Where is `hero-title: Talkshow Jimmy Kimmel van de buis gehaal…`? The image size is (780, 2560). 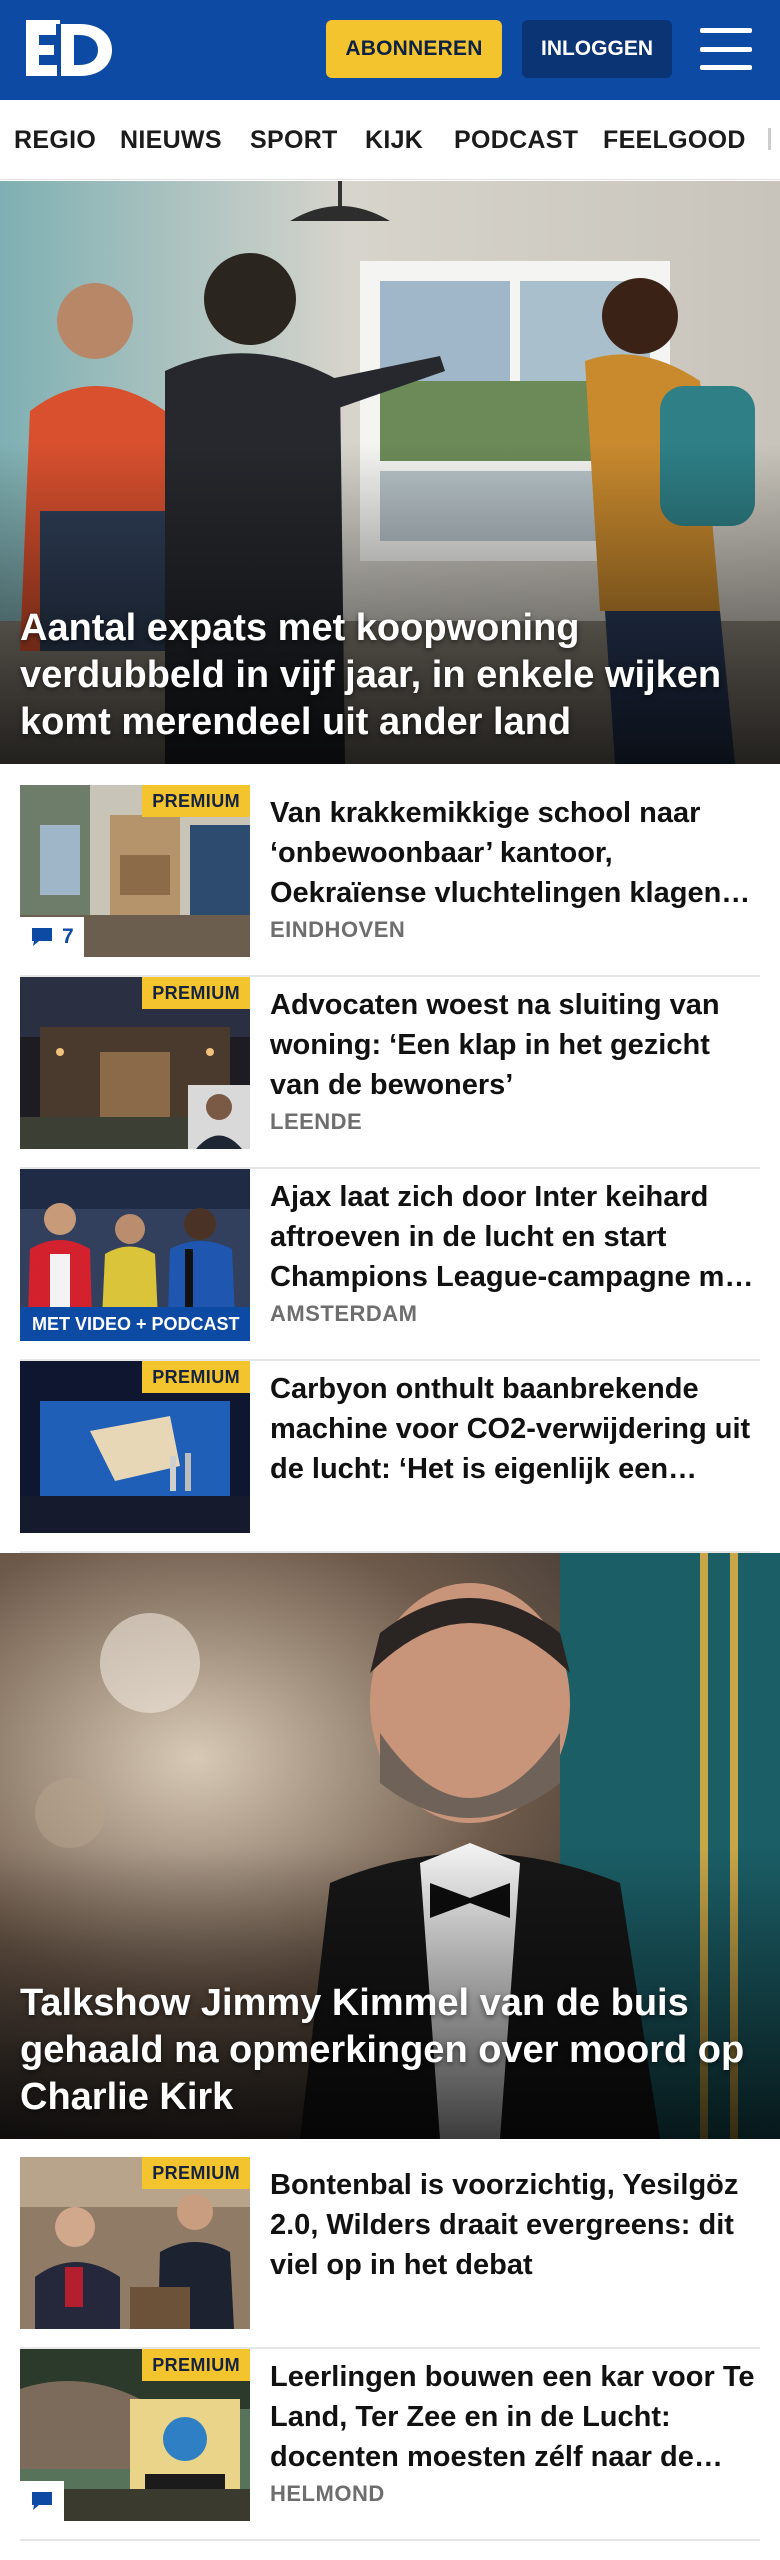
hero-title: Talkshow Jimmy Kimmel van de buis gehaal… is located at coordinates (390, 2050).